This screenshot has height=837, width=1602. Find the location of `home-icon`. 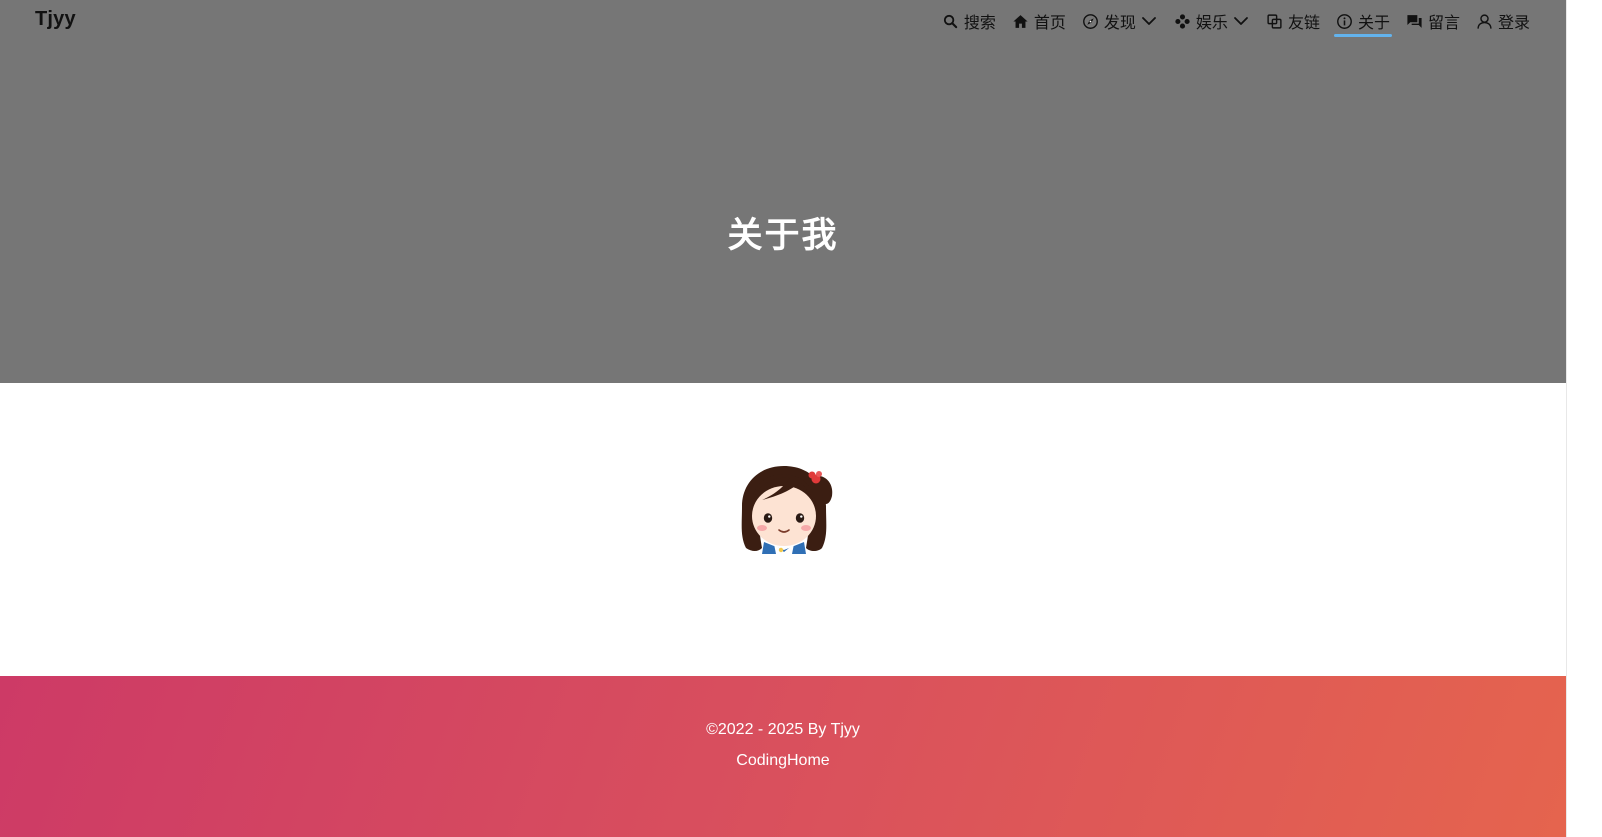

home-icon is located at coordinates (1020, 21).